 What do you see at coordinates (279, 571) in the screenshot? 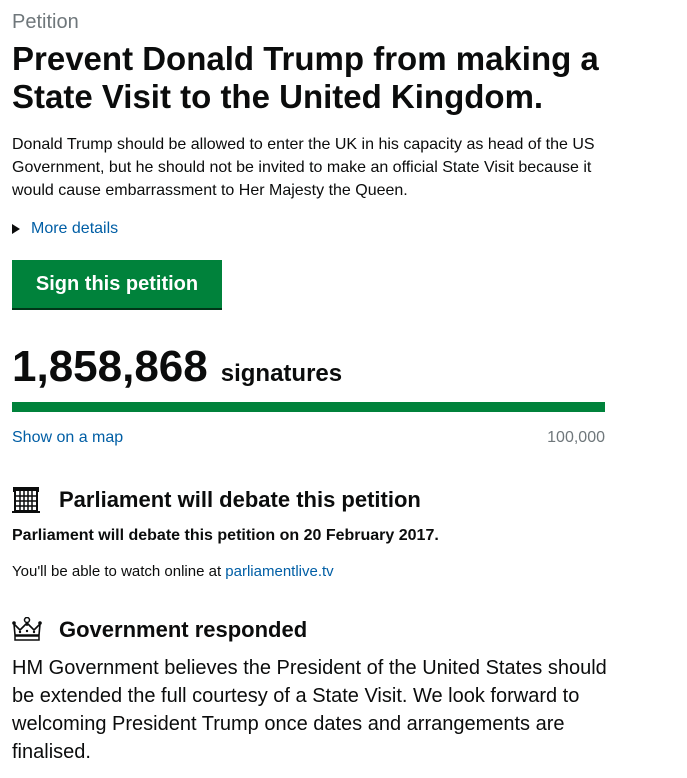
I see `parliament-live-link: parliamentlive.tv` at bounding box center [279, 571].